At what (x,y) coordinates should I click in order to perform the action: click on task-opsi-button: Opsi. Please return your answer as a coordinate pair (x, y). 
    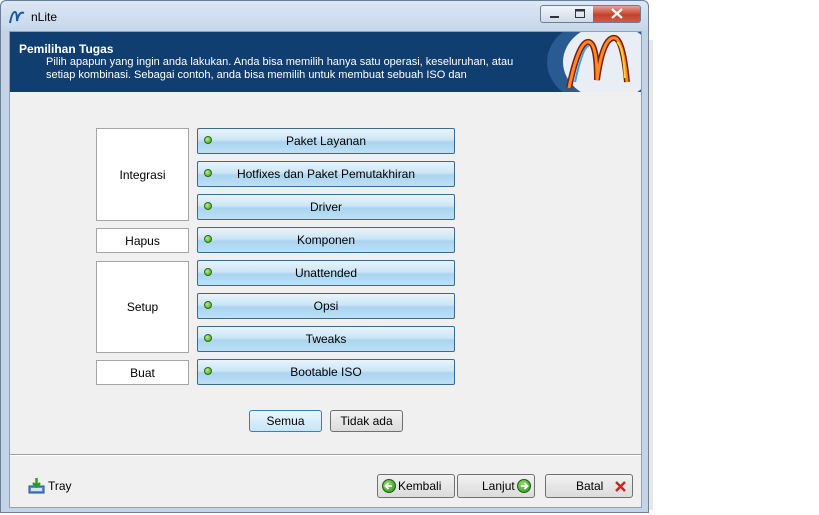
    Looking at the image, I should click on (326, 306).